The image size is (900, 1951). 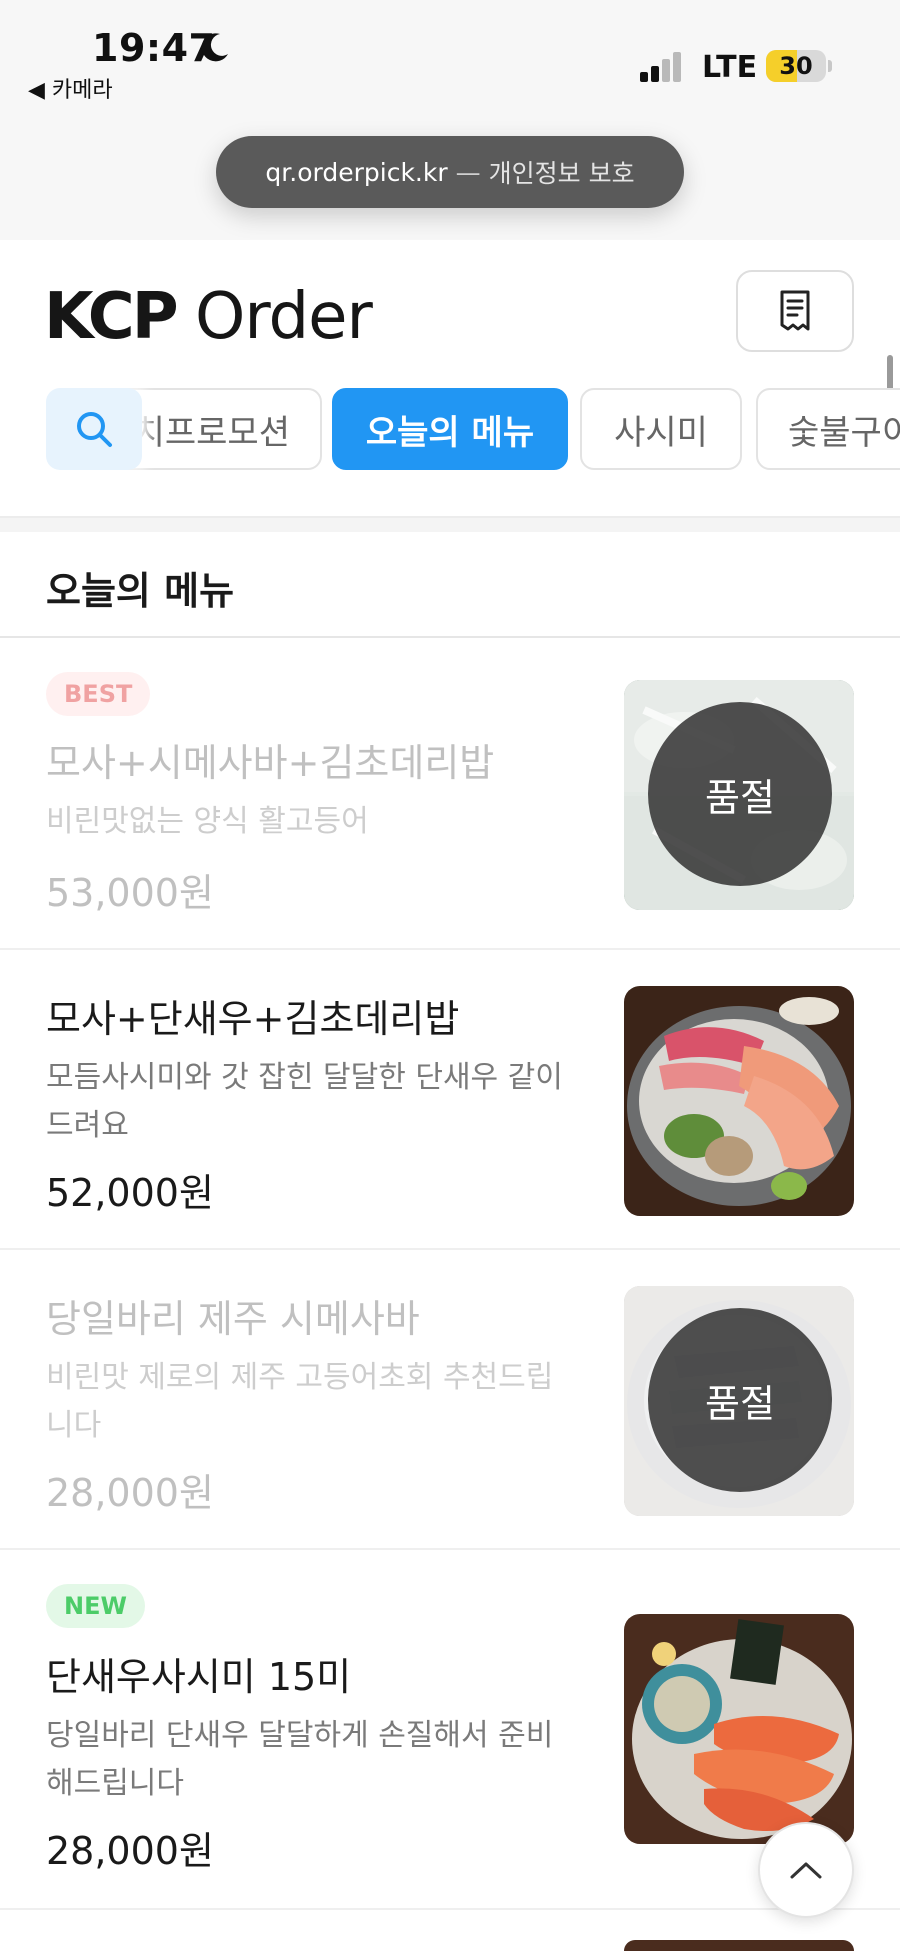 What do you see at coordinates (111, 317) in the screenshot?
I see `logo-brand: KCP` at bounding box center [111, 317].